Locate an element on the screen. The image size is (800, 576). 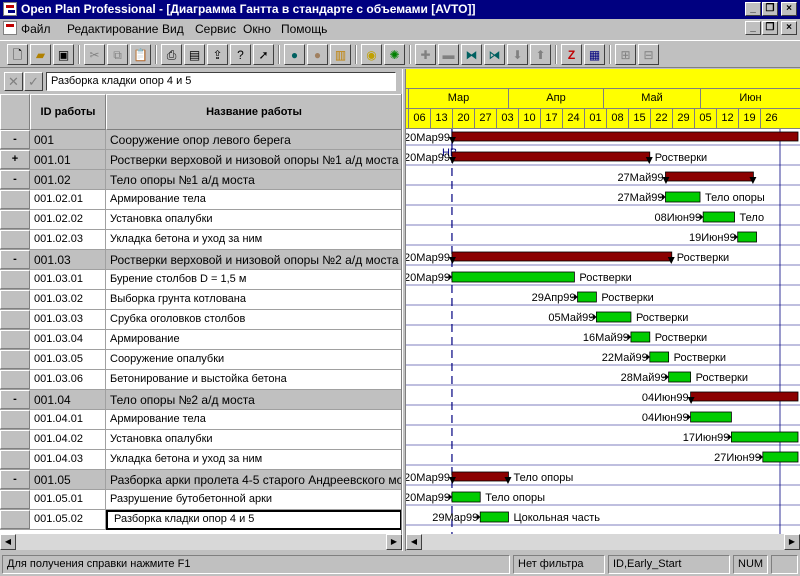
gantt-horizontal-scrollbar: ◀ ▶ is located at coordinates (603, 542).